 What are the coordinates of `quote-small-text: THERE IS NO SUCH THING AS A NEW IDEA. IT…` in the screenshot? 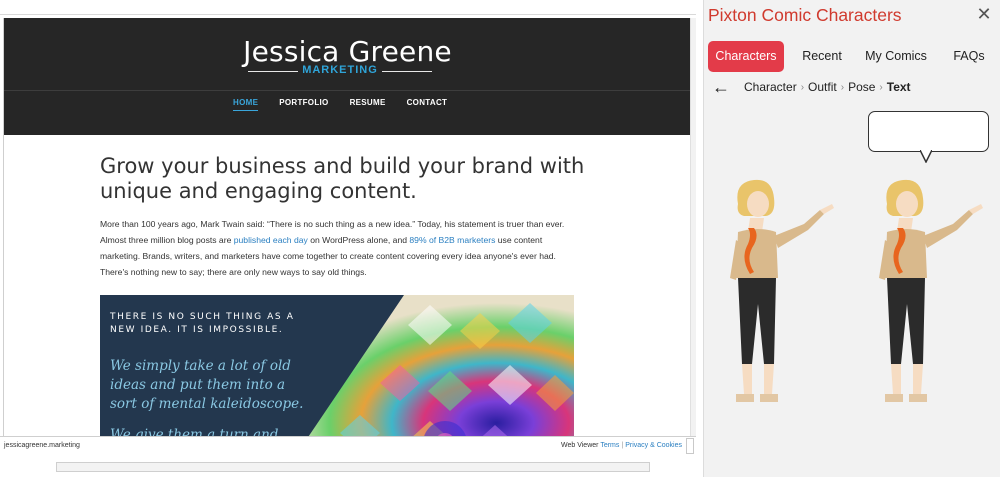 It's located at (202, 323).